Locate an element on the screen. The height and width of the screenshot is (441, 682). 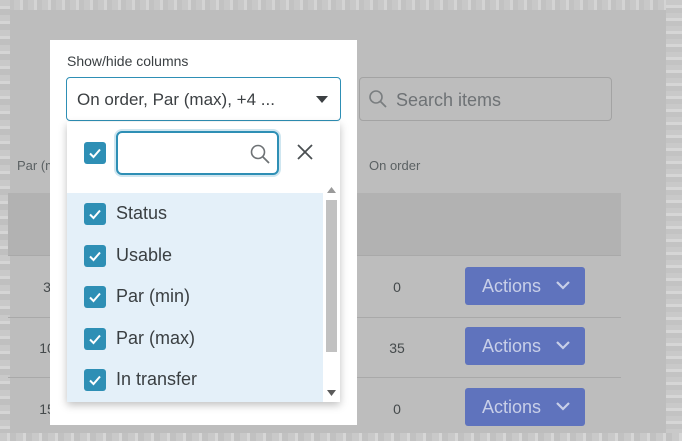
column-option-label: Usable is located at coordinates (144, 255).